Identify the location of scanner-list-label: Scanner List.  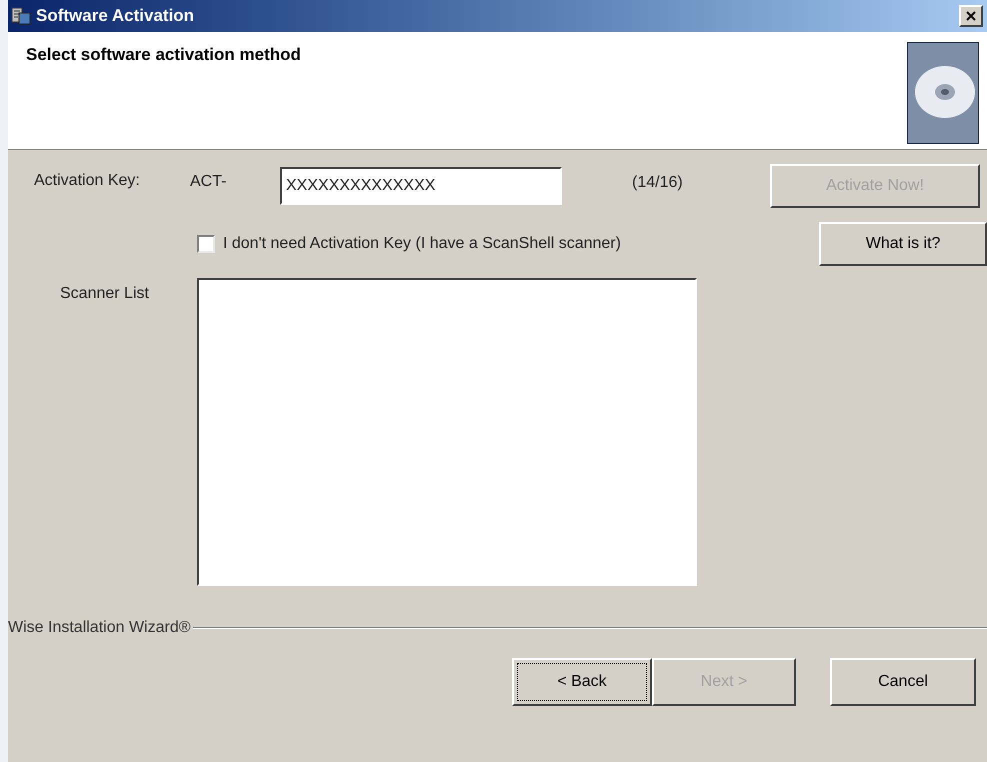
(105, 294).